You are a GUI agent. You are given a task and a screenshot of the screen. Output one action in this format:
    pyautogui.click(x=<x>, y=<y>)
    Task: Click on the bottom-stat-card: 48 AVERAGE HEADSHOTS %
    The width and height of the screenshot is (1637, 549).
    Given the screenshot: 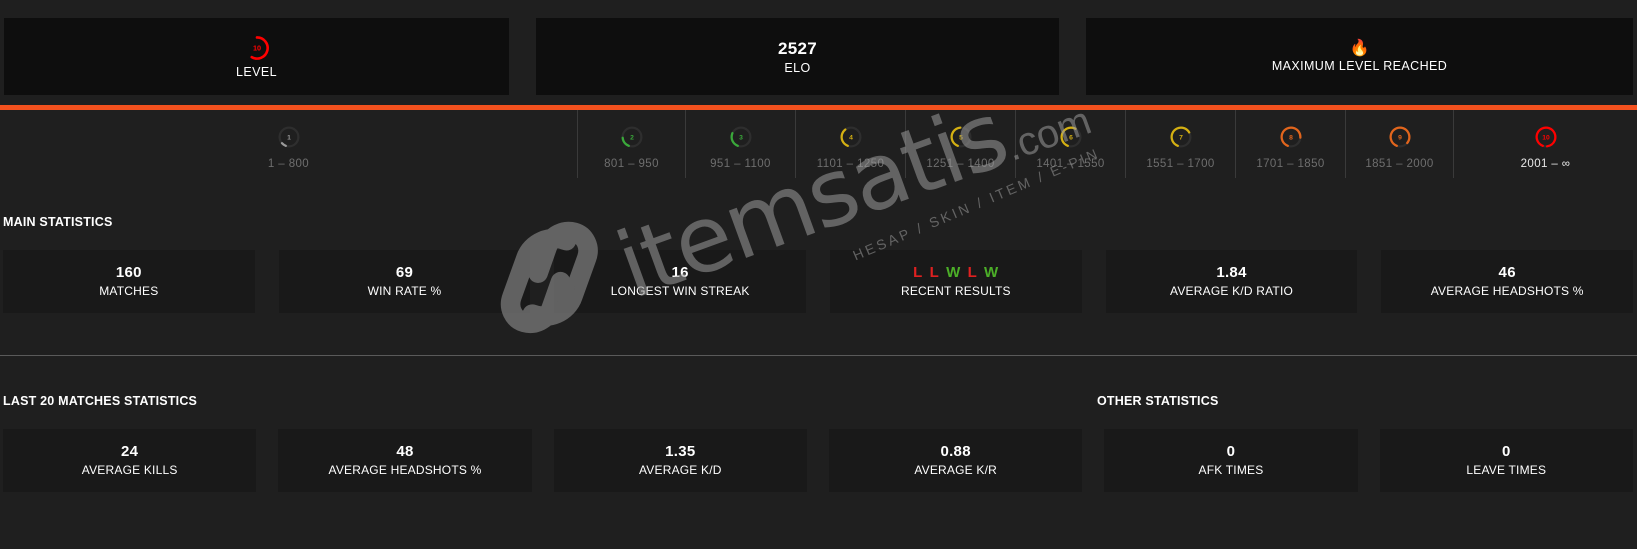 What is the action you would take?
    pyautogui.click(x=405, y=460)
    